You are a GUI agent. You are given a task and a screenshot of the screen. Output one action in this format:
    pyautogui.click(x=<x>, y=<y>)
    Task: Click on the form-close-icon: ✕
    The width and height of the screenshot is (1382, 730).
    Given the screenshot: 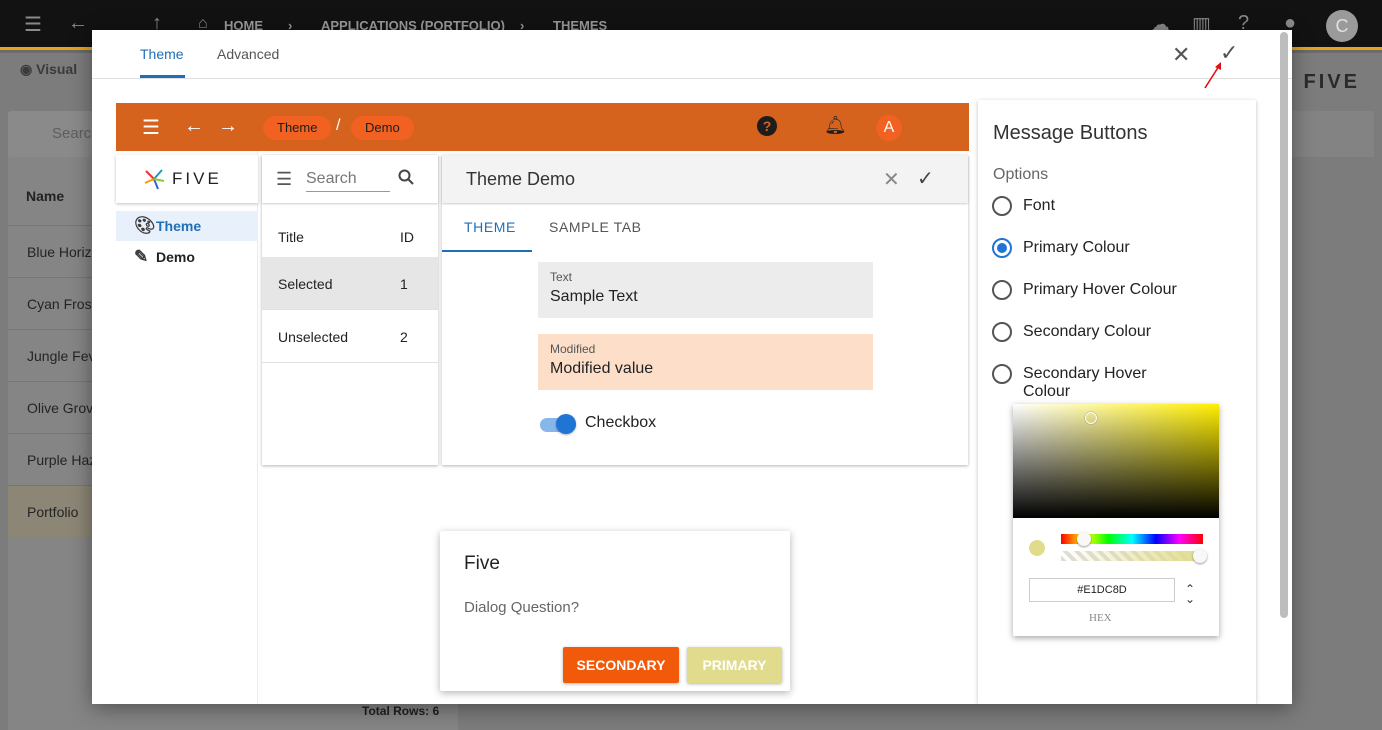 What is the action you would take?
    pyautogui.click(x=891, y=179)
    